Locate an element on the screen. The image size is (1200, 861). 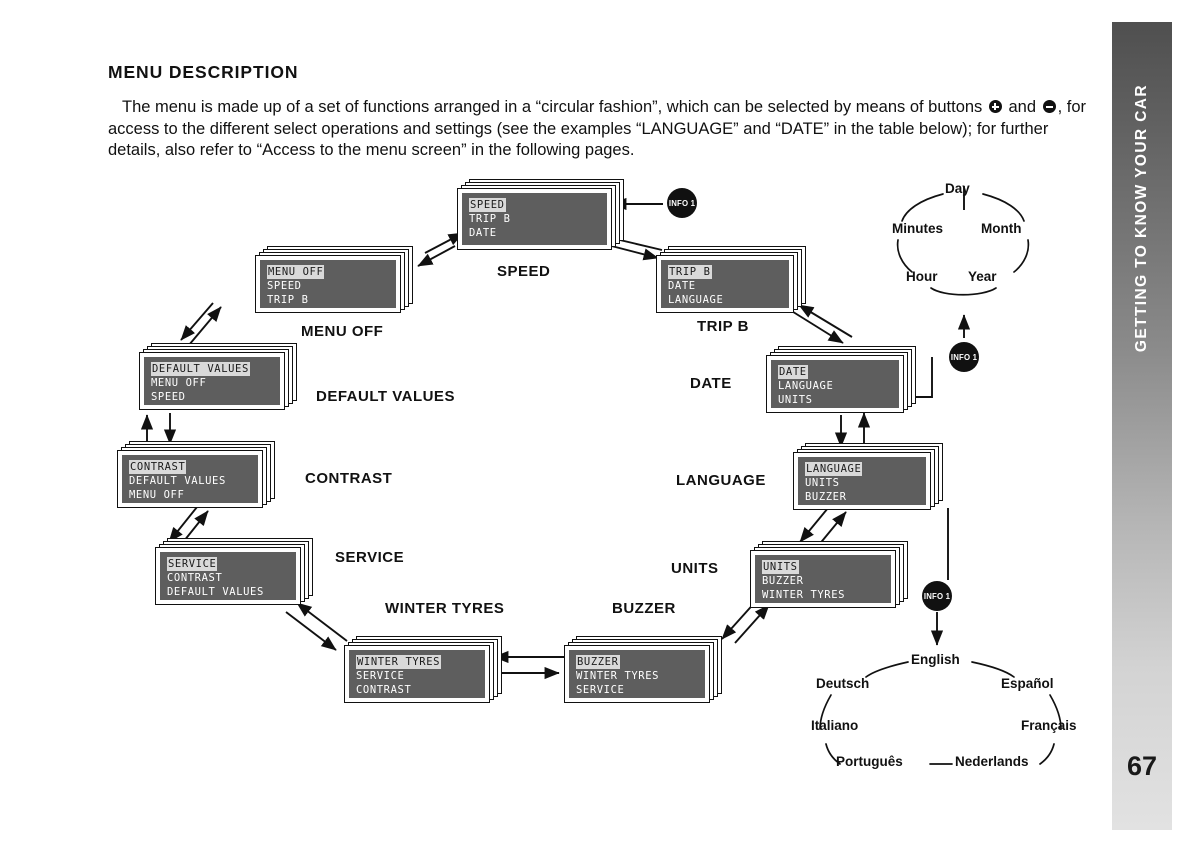
panel-caption-speed: SPEED is located at coordinates (524, 271).